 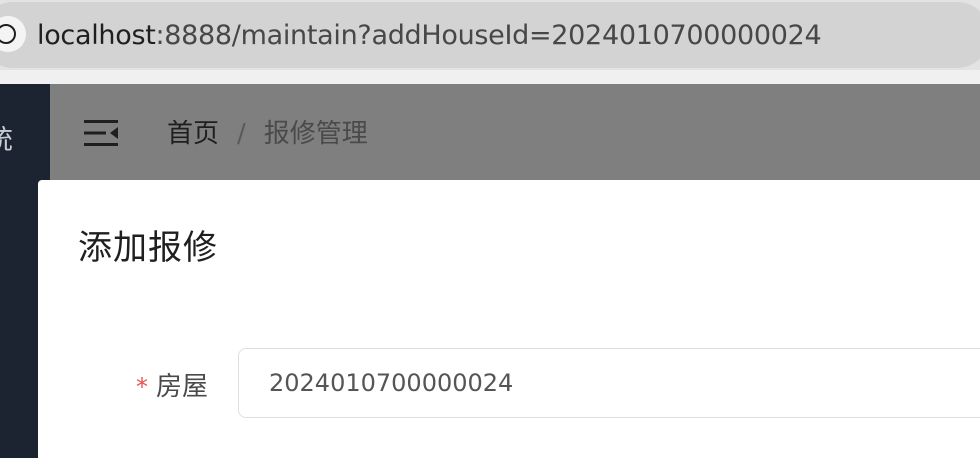 What do you see at coordinates (6, 137) in the screenshot?
I see `sidebar-title: 统` at bounding box center [6, 137].